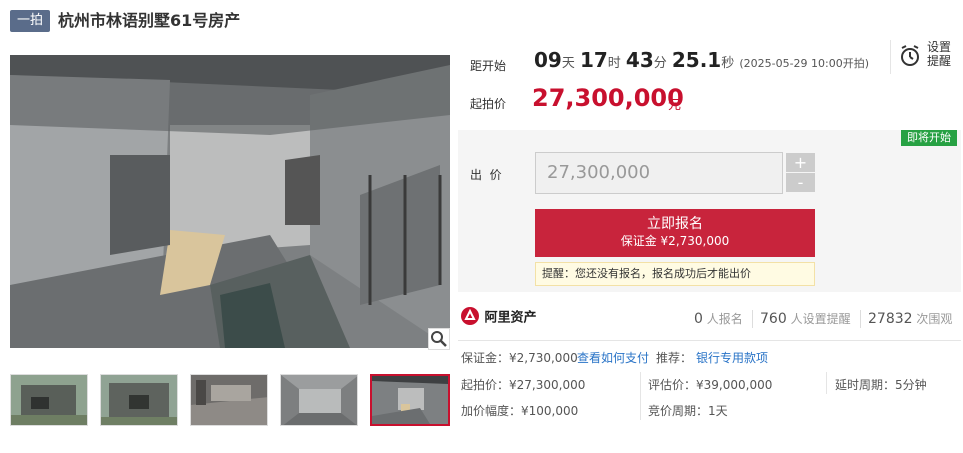  I want to click on signup-count-value: 0, so click(698, 319).